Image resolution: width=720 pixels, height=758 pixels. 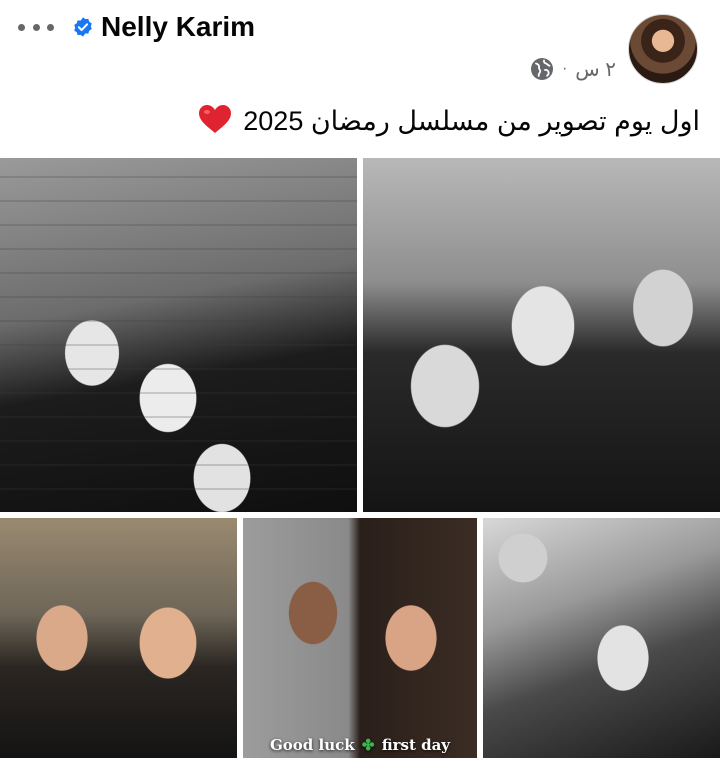 What do you see at coordinates (368, 745) in the screenshot?
I see `four-leaf-clover-icon: ✤` at bounding box center [368, 745].